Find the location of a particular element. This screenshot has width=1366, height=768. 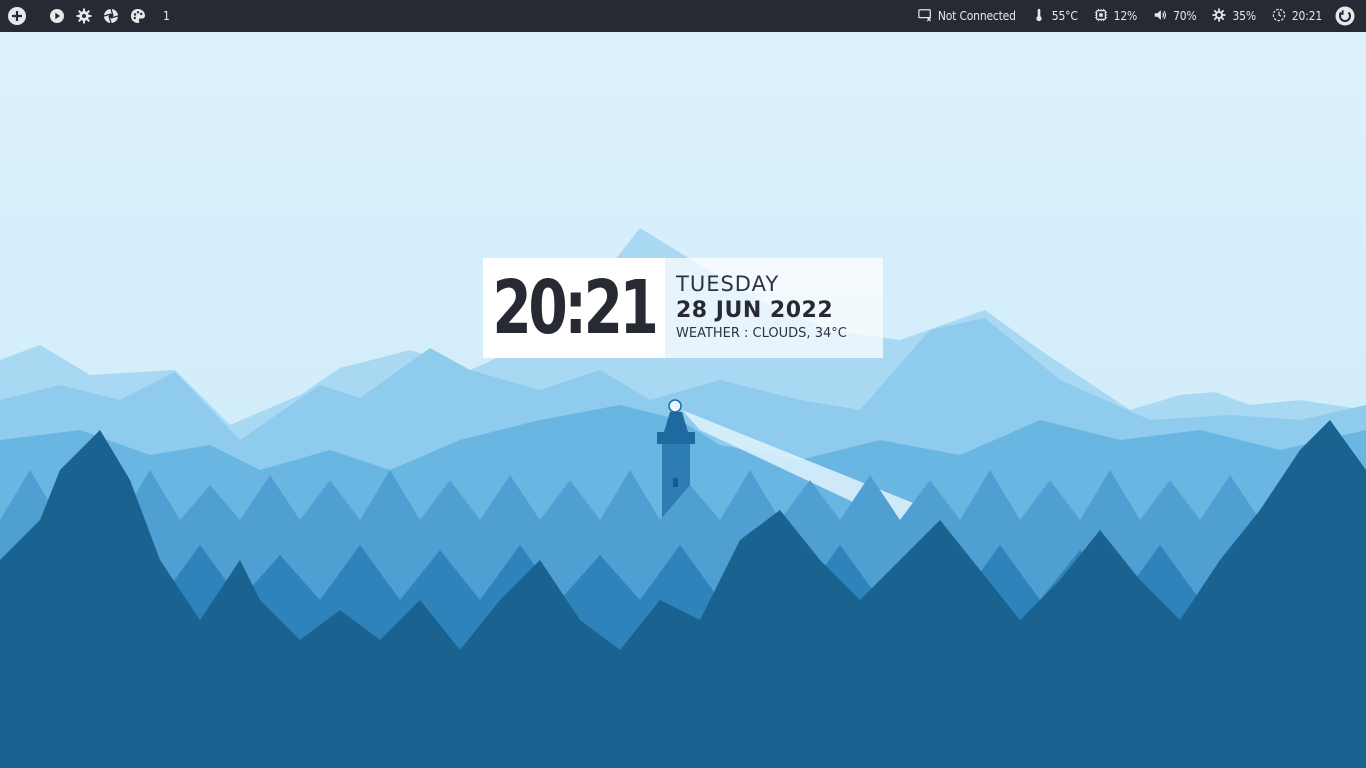

plus-icon is located at coordinates (17, 16).